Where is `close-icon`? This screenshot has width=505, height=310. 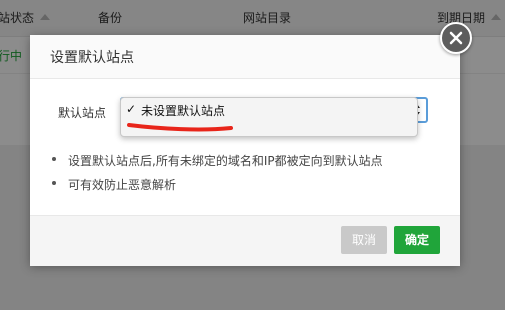
close-icon is located at coordinates (456, 38).